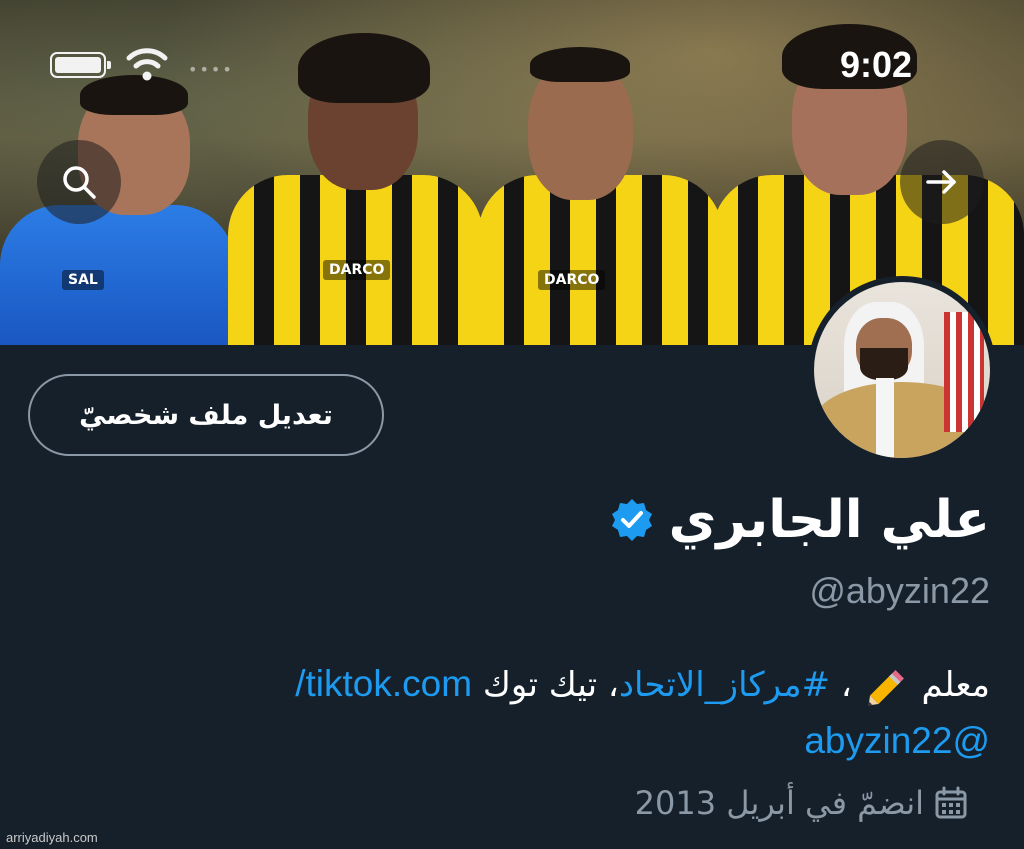 Image resolution: width=1024 pixels, height=849 pixels. What do you see at coordinates (211, 69) in the screenshot?
I see `signal-dots: ••••` at bounding box center [211, 69].